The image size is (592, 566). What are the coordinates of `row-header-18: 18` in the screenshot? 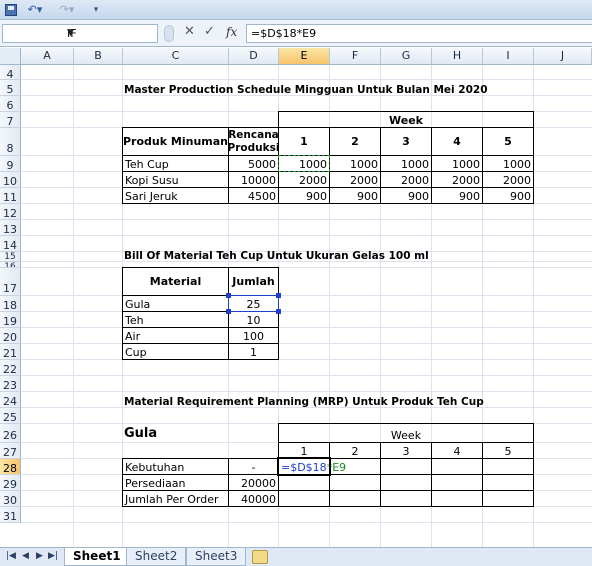 It's located at (10, 304).